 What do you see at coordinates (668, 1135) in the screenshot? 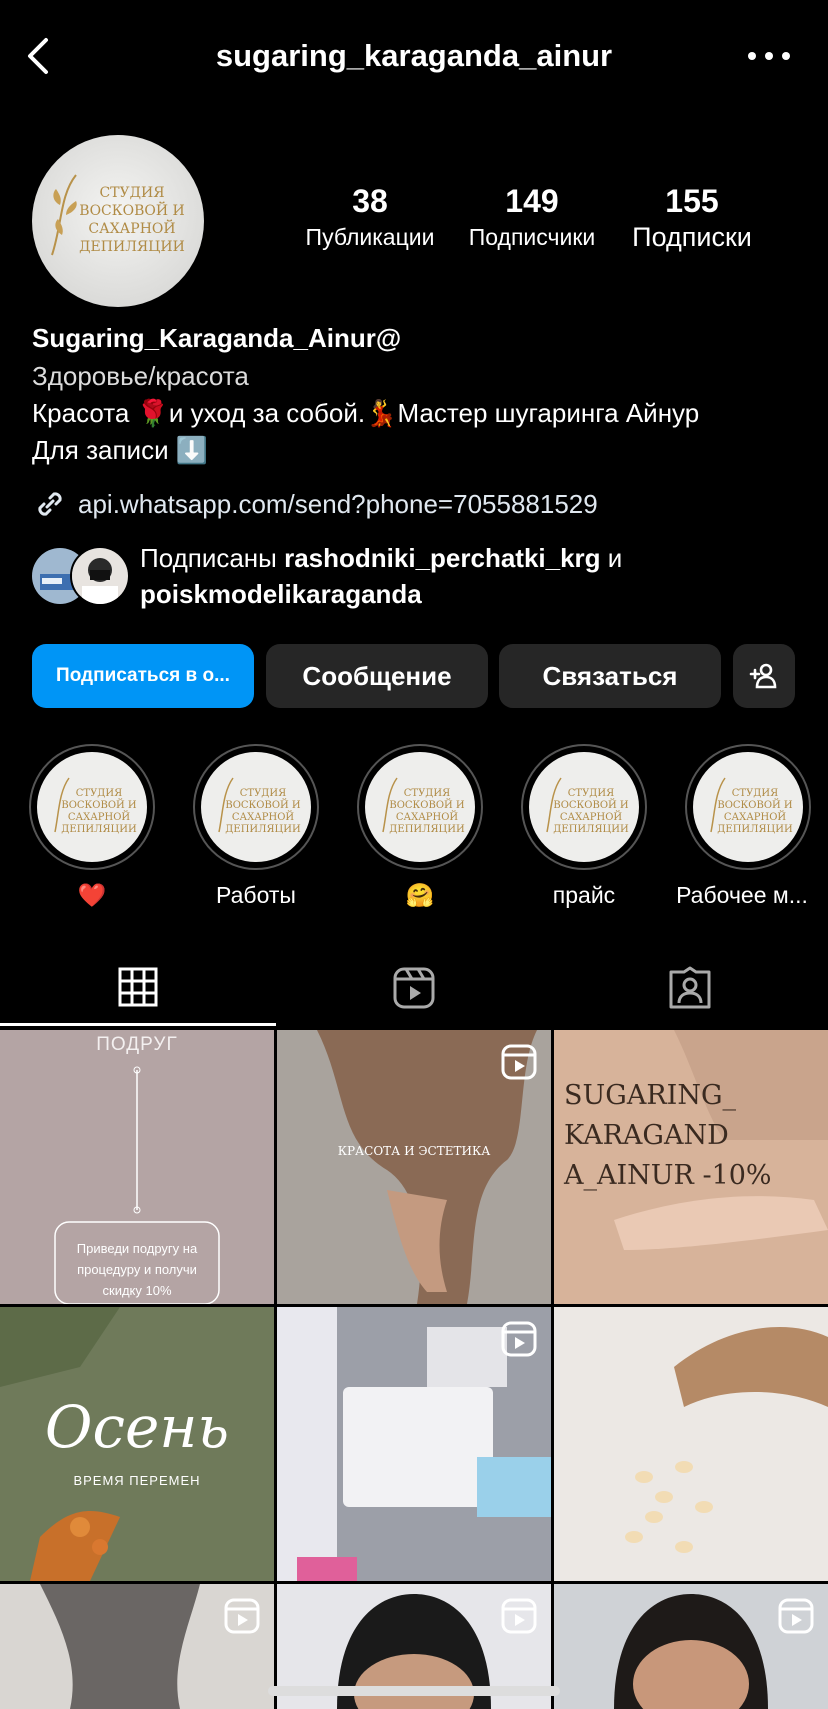
I see `post-caption: SUGARING_ KARAGAND A_AINUR -10%` at bounding box center [668, 1135].